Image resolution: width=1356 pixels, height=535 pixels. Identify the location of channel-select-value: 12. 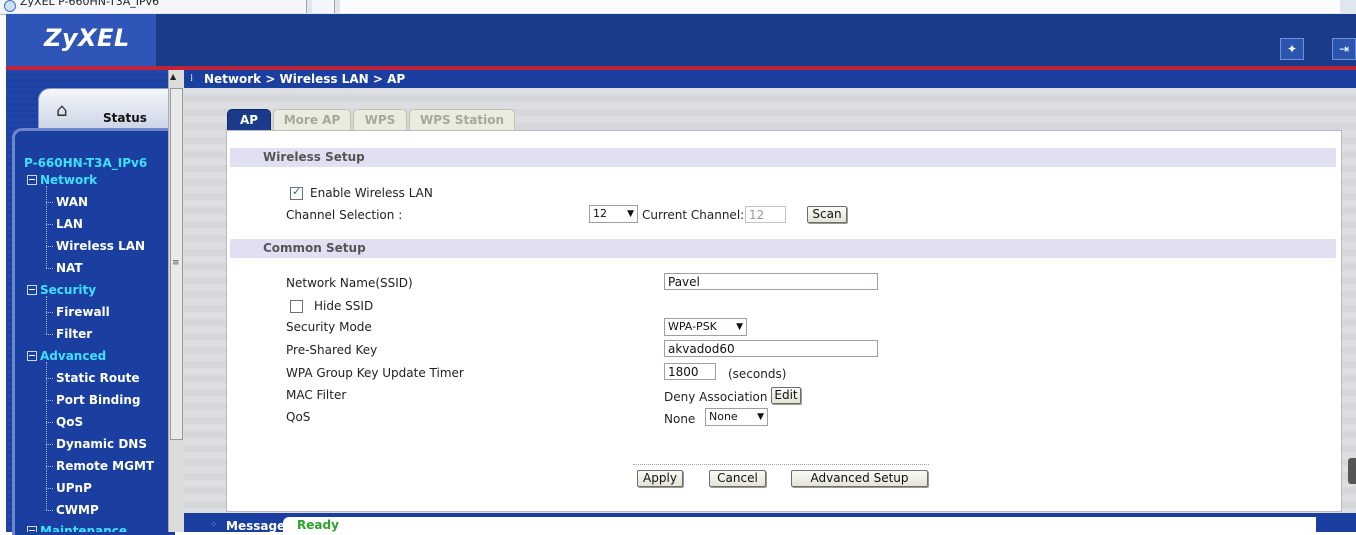
(600, 213).